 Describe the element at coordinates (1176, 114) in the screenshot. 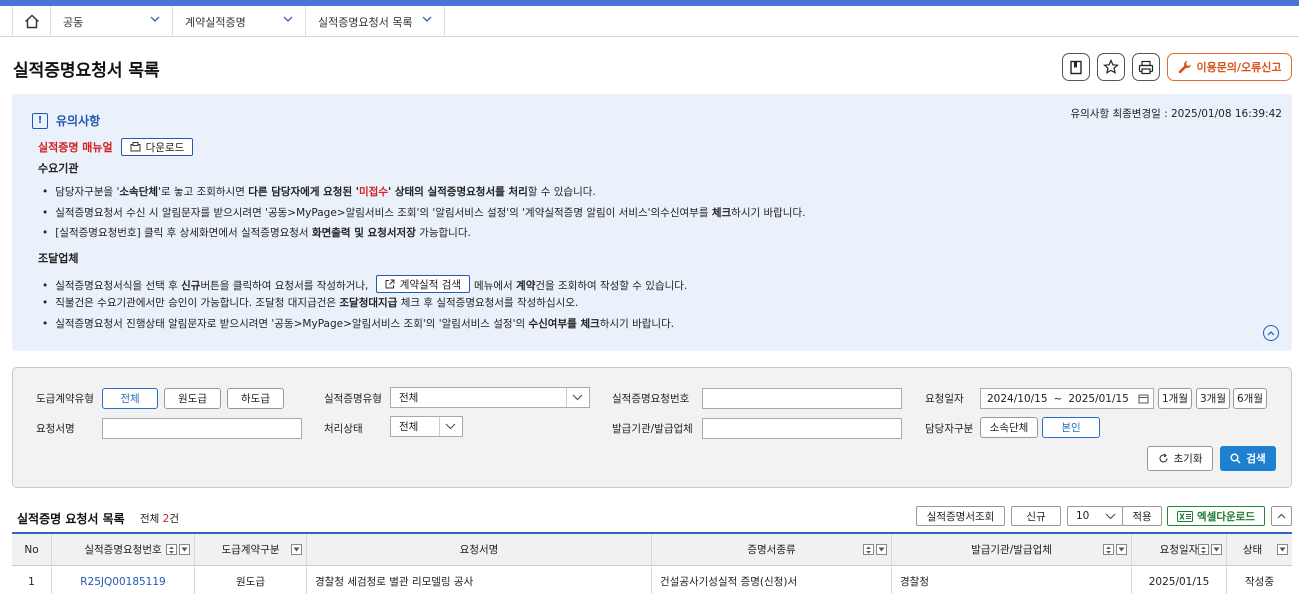

I see `notice-updated-date: 유의사항 최종변경일 : 2025/01/08 16:39:42` at that location.